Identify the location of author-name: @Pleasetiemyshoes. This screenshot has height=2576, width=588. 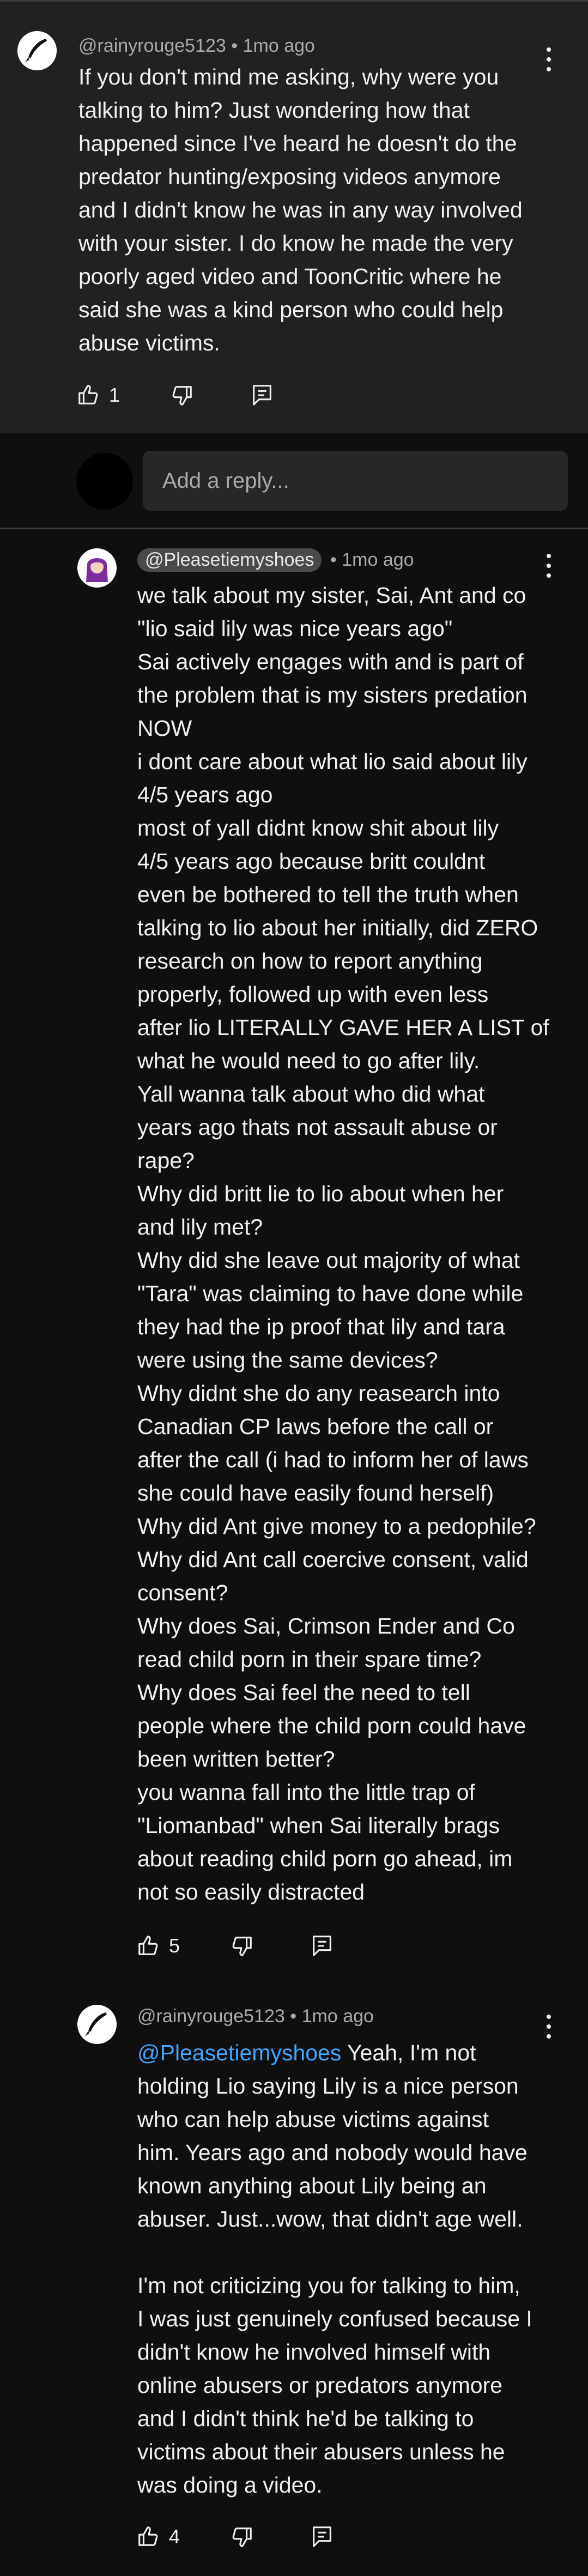
(229, 560).